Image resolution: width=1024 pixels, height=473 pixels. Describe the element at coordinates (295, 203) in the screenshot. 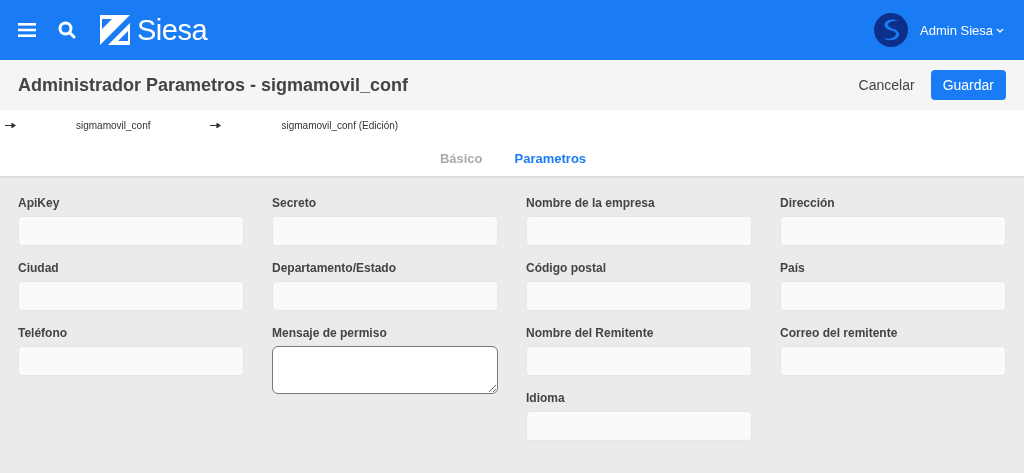

I see `field-label: Secreto` at that location.